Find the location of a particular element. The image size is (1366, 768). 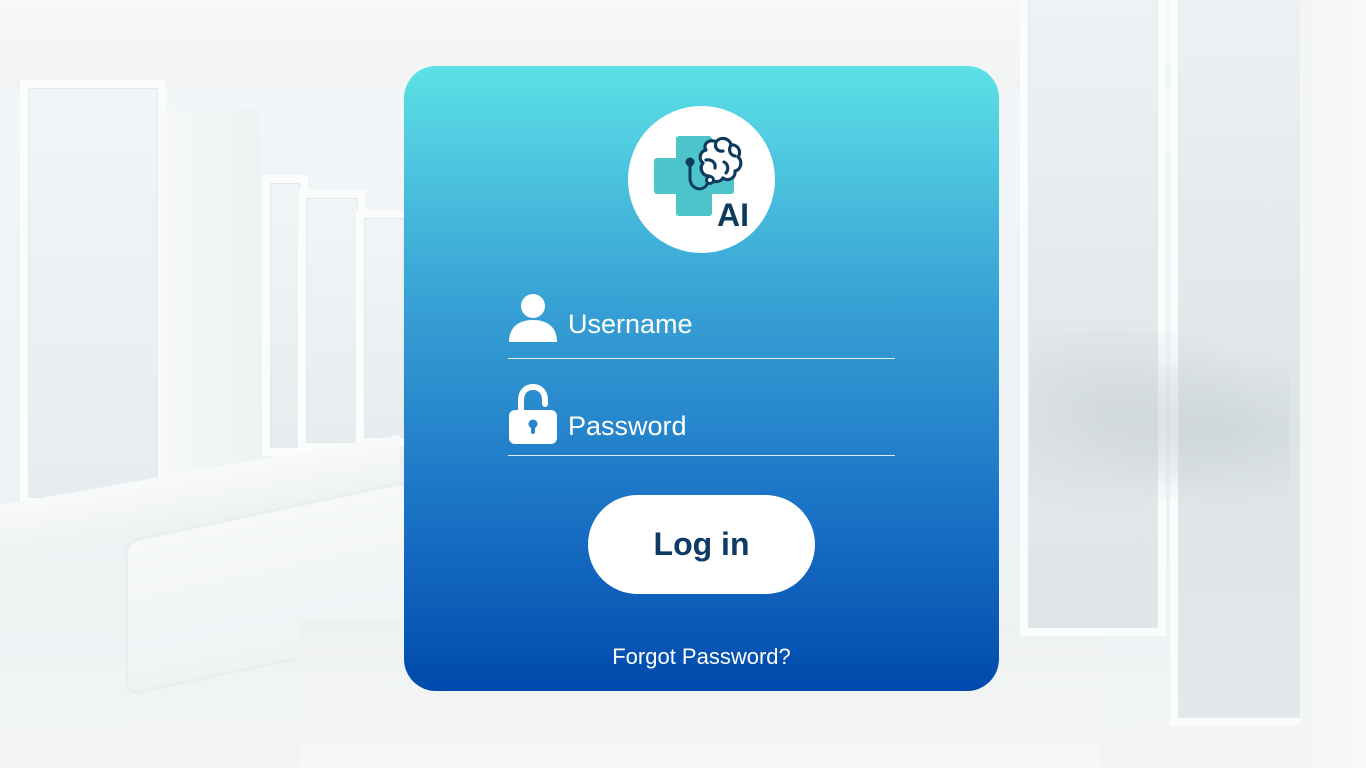

user-icon is located at coordinates (533, 319).